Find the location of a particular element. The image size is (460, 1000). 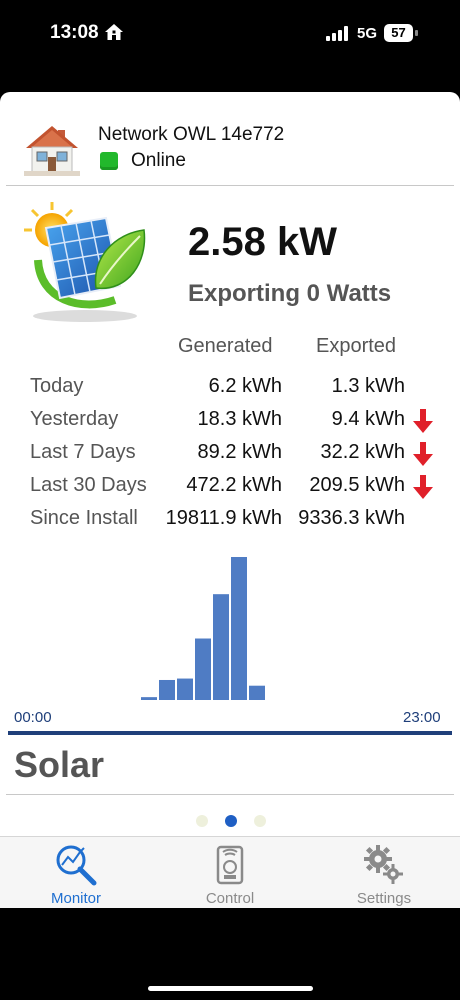

row-generated: 89.2 kWh is located at coordinates (239, 452).